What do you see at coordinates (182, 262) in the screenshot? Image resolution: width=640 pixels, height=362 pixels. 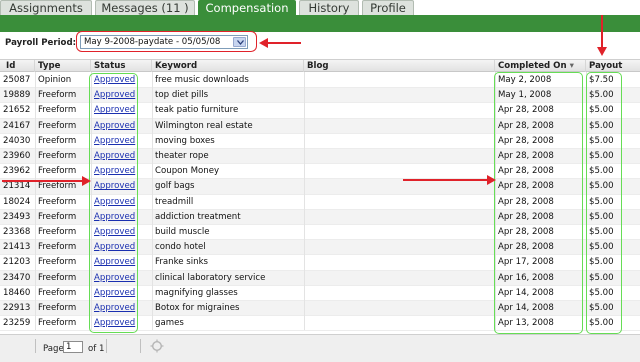 I see `cell-keyword: Franke sinks` at bounding box center [182, 262].